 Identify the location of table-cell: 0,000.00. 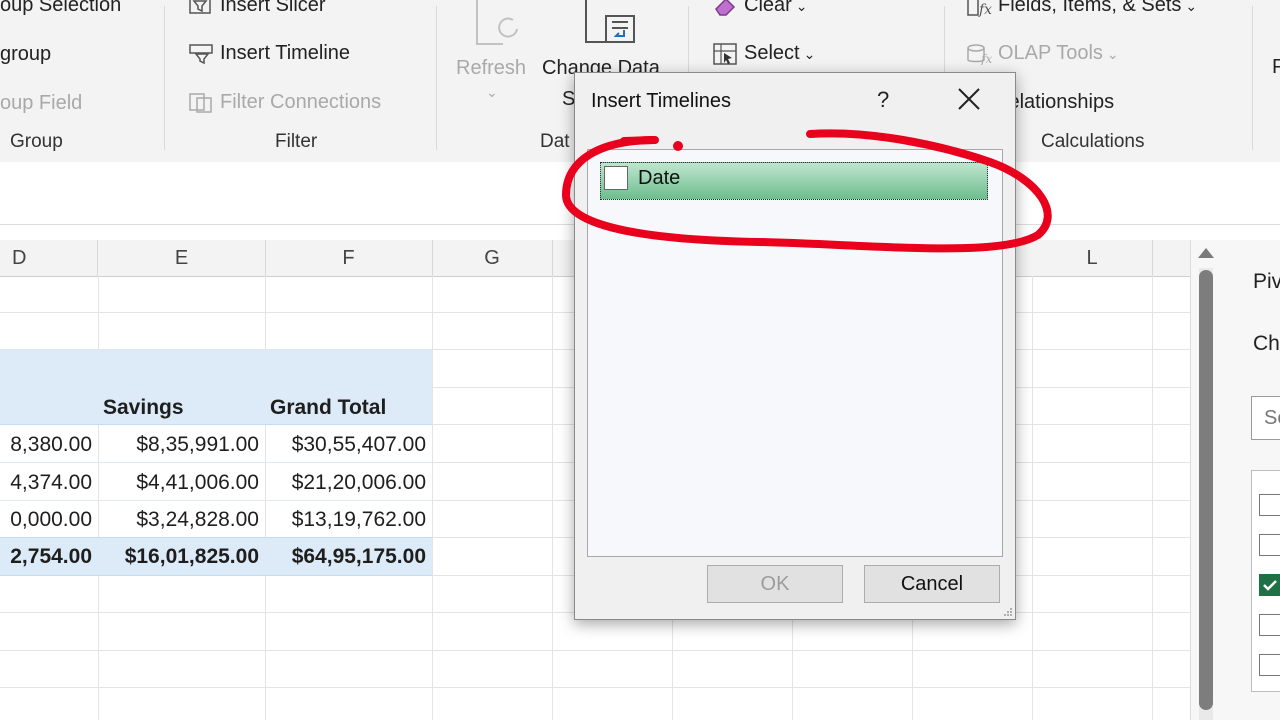
(51, 520).